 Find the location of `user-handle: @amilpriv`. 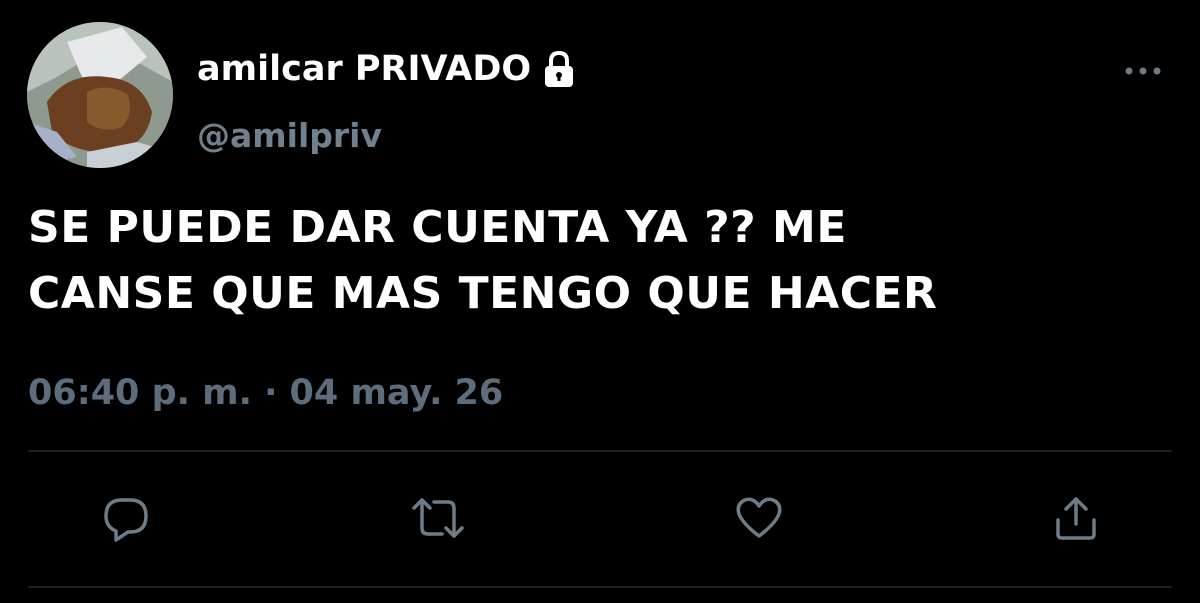

user-handle: @amilpriv is located at coordinates (289, 136).